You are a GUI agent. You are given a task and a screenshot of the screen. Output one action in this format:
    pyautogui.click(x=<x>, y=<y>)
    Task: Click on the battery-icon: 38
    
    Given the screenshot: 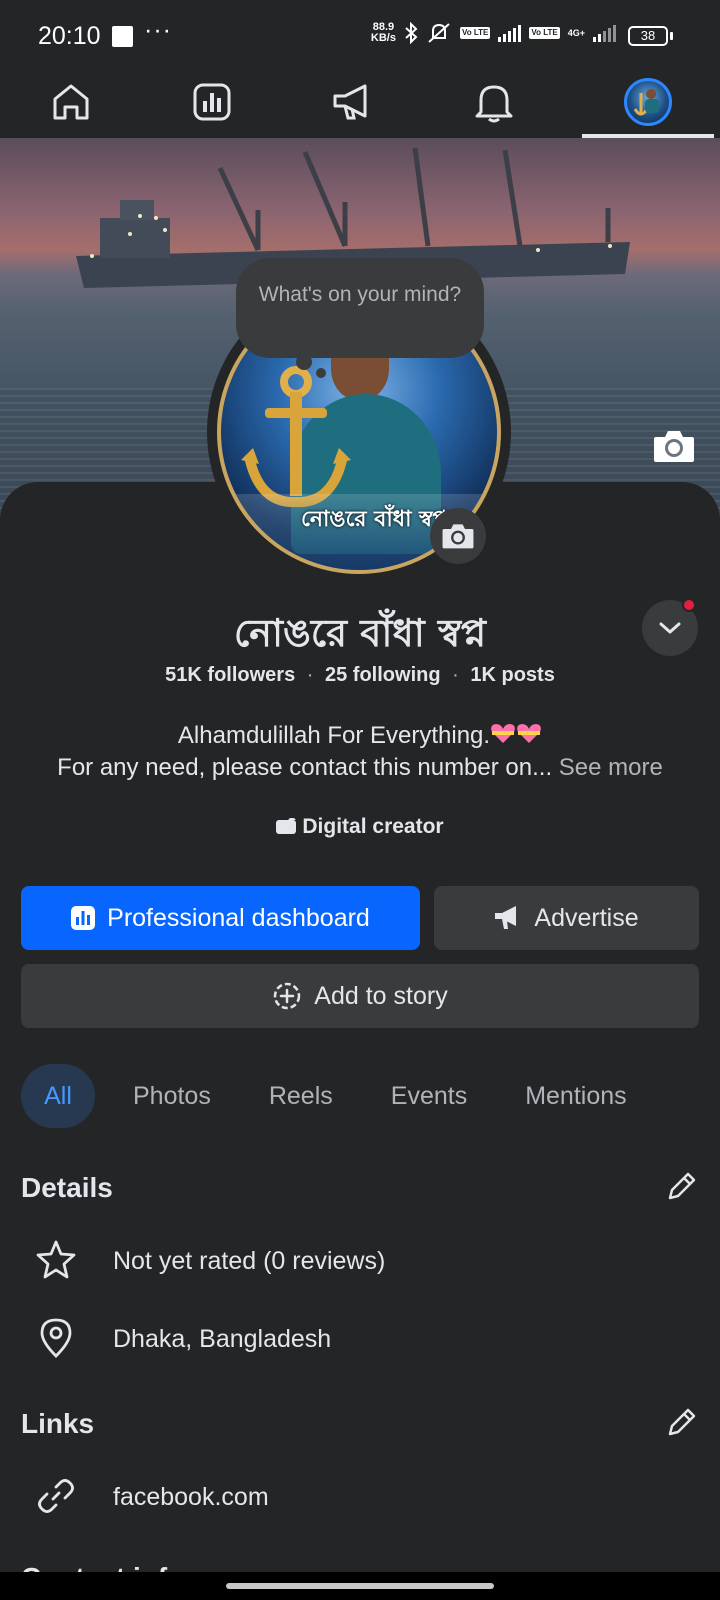 What is the action you would take?
    pyautogui.click(x=650, y=36)
    